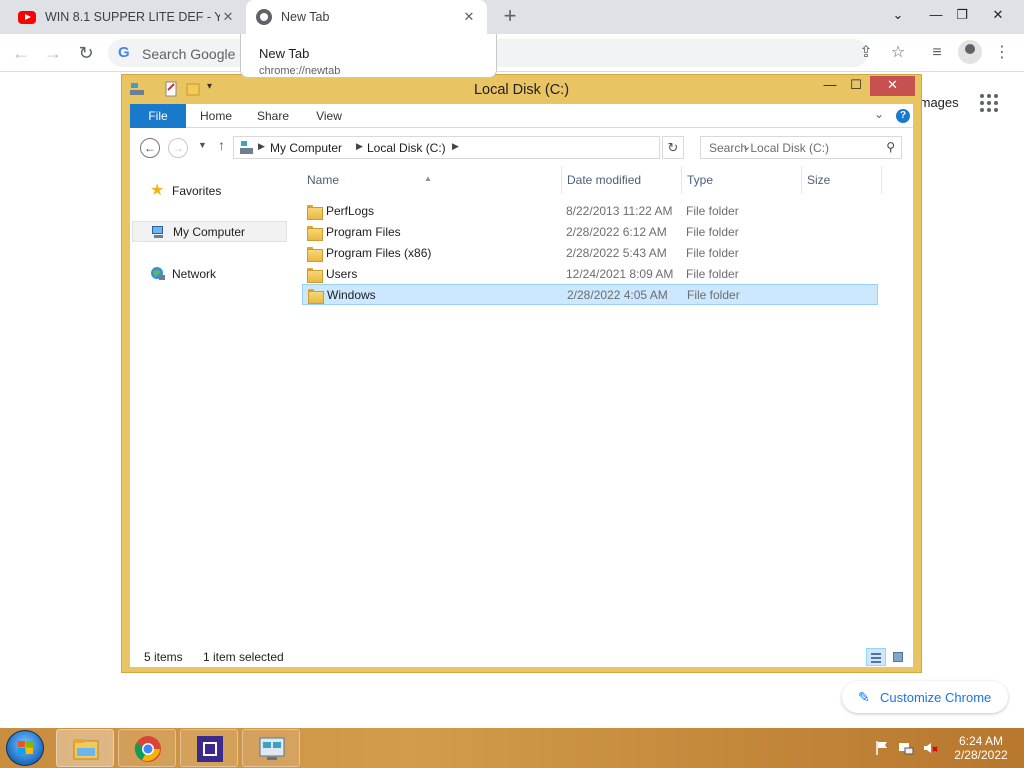  Describe the element at coordinates (769, 148) in the screenshot. I see `search-placeholder: Search Local Disk (C:)` at that location.